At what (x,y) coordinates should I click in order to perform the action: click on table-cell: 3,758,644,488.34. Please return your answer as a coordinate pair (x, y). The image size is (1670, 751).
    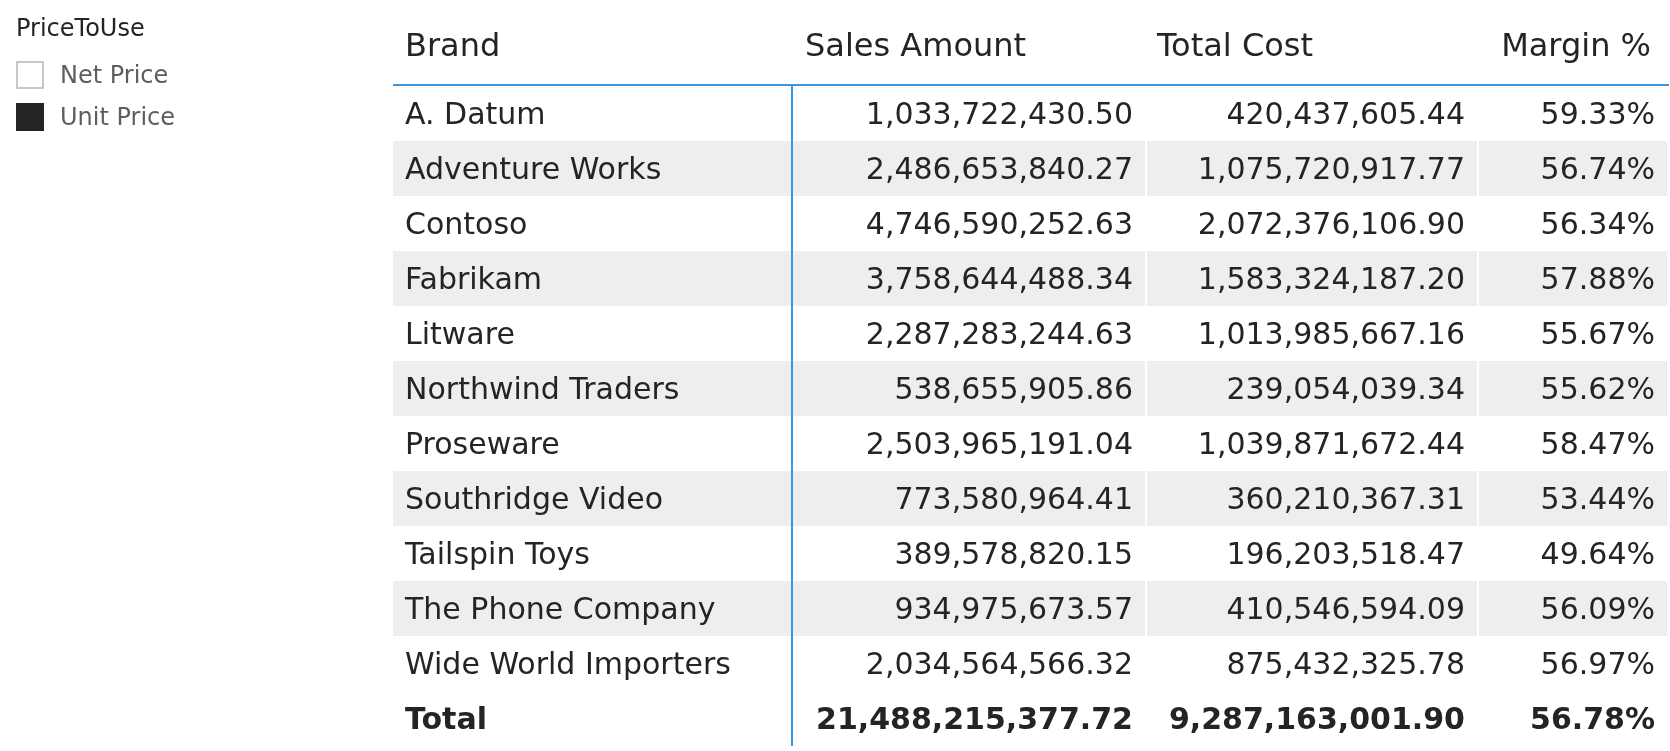
    Looking at the image, I should click on (969, 278).